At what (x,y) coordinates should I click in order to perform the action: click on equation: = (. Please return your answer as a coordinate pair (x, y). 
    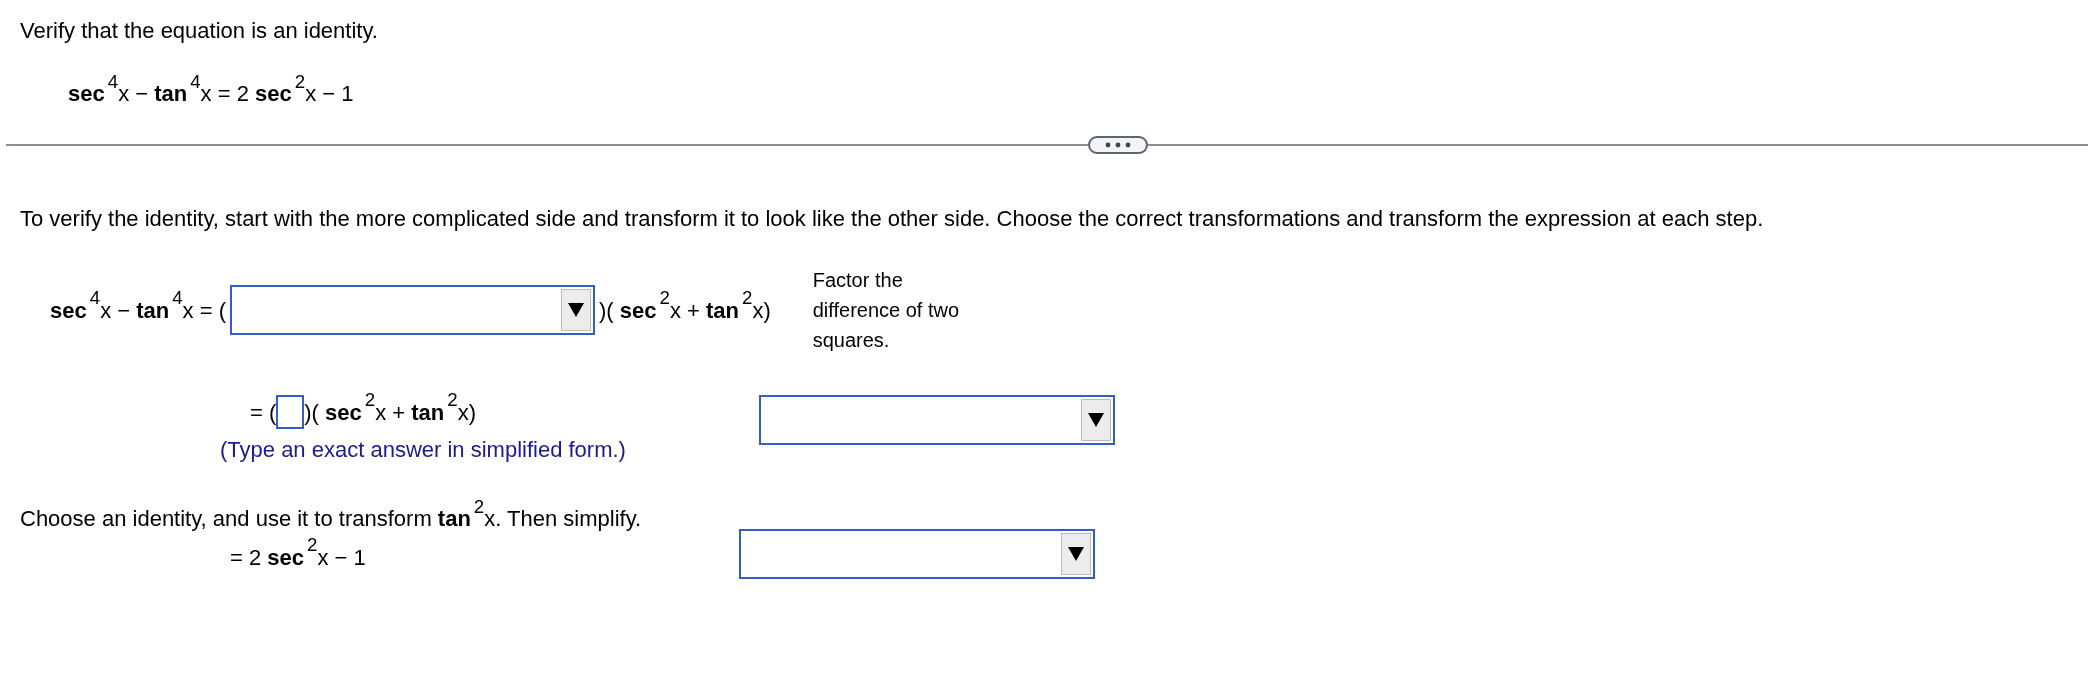
    Looking at the image, I should click on (263, 412).